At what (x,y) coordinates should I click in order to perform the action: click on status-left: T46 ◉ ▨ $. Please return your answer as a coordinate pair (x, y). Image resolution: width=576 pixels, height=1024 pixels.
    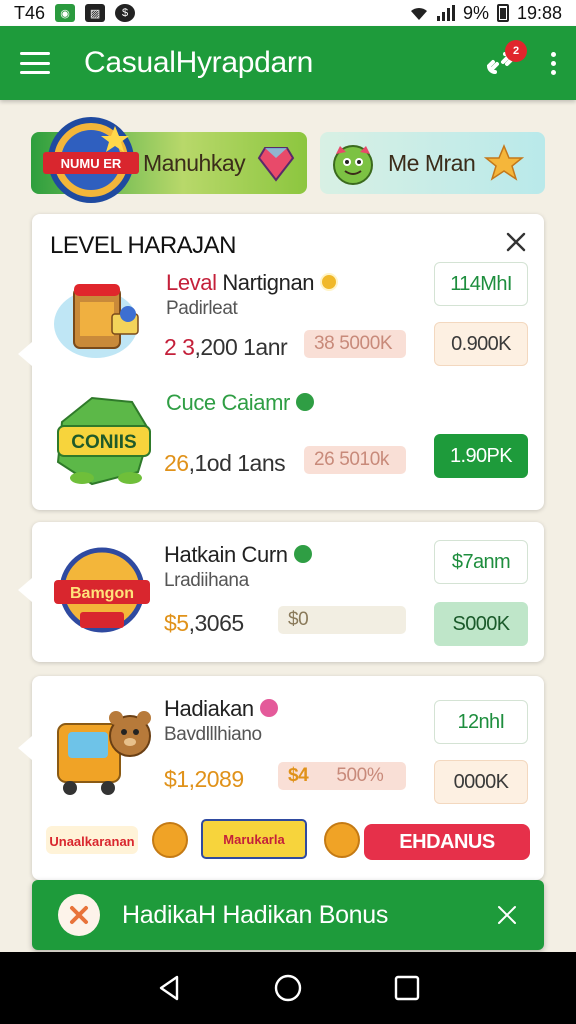
    Looking at the image, I should click on (75, 13).